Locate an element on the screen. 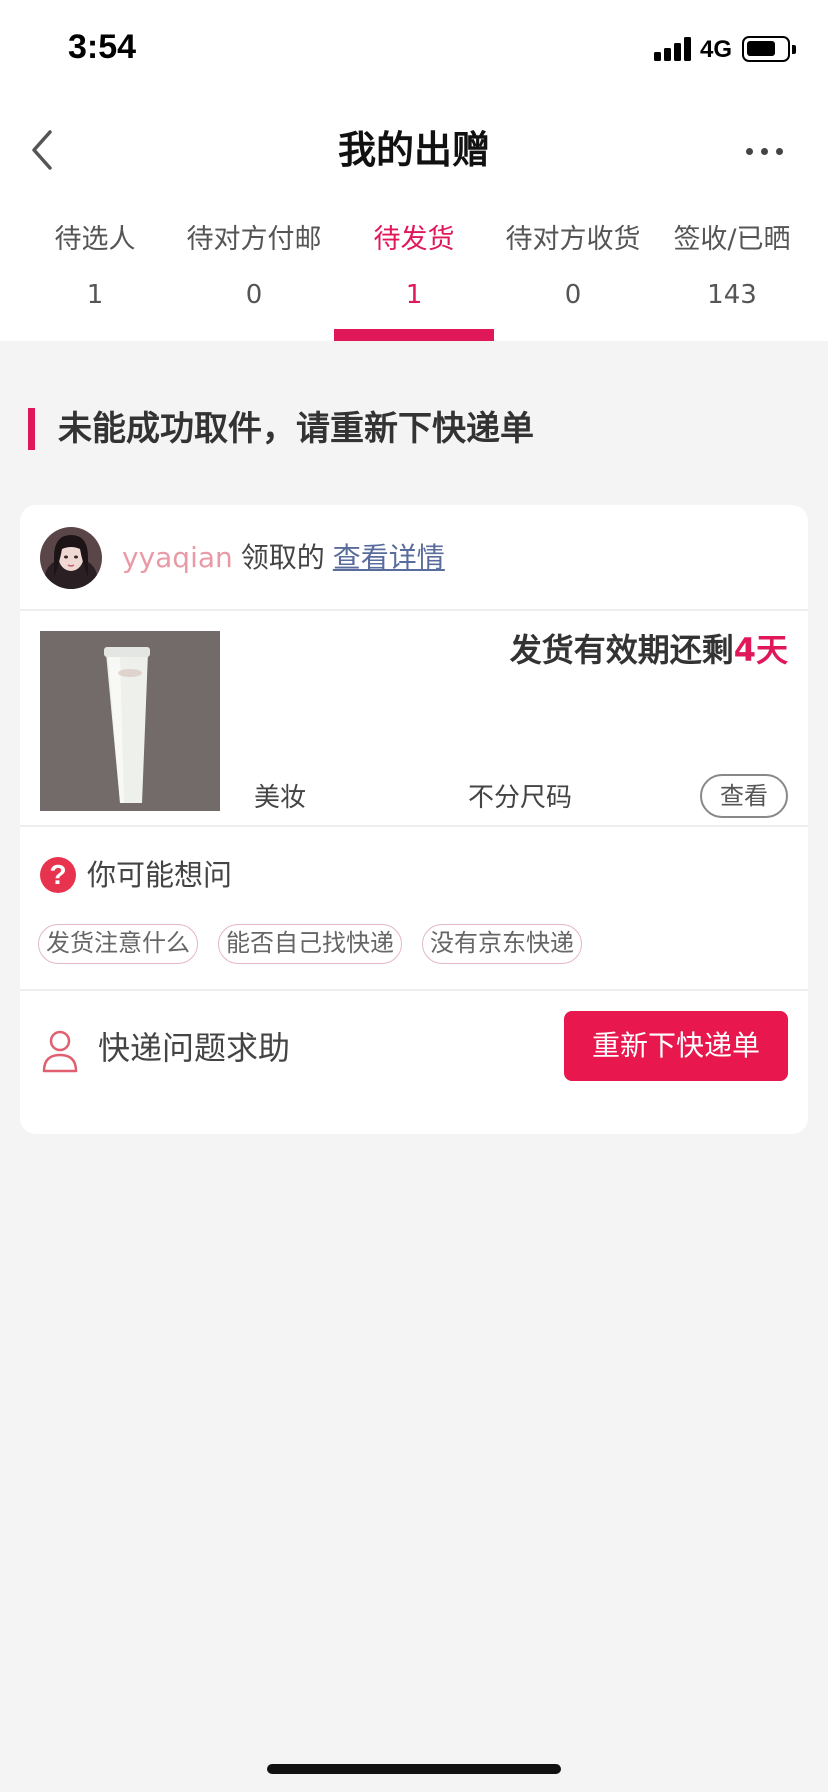 This screenshot has height=1792, width=828. shipping-deadline: 发货有效期还剩4天 is located at coordinates (649, 650).